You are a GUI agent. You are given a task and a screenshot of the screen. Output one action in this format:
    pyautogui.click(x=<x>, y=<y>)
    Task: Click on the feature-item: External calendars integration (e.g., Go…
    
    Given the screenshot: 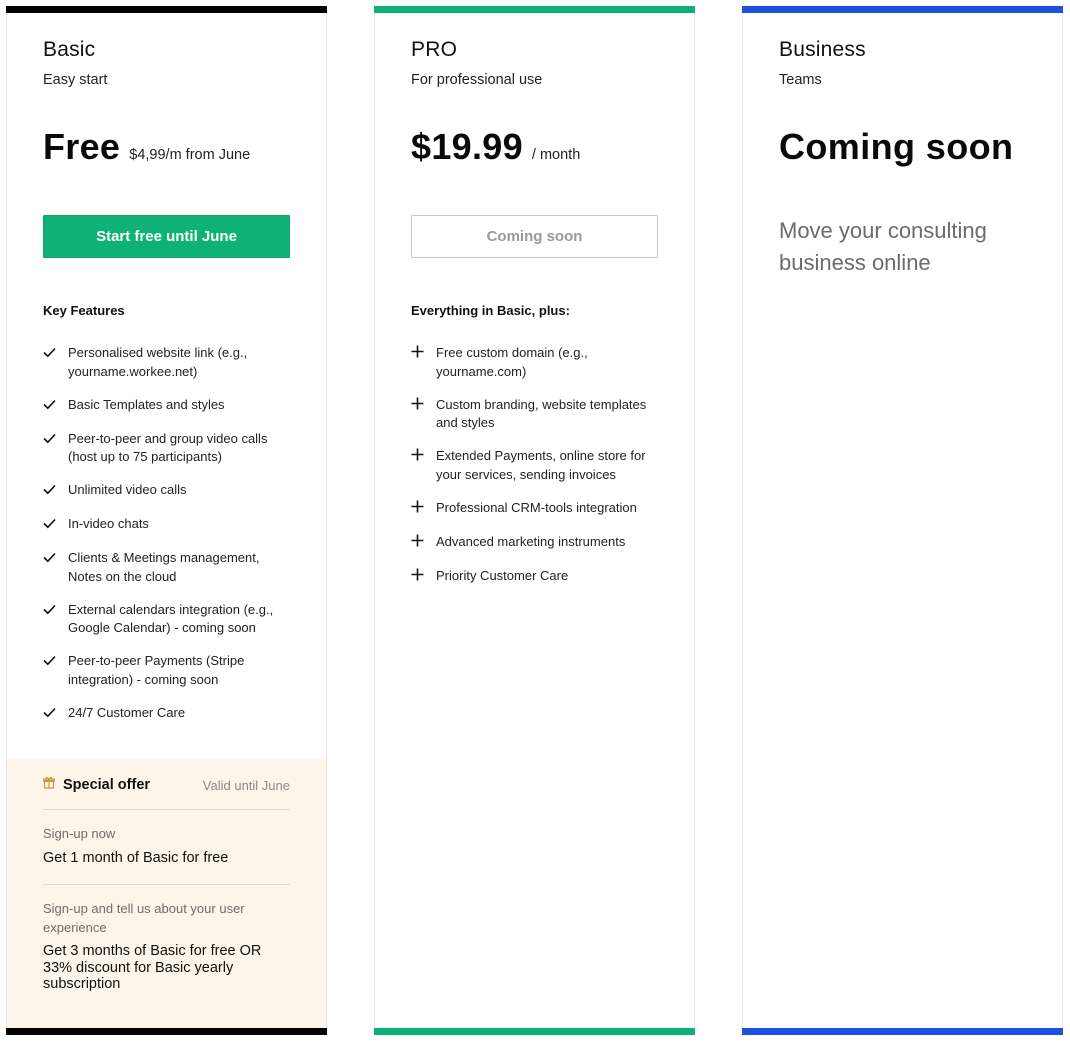 What is the action you would take?
    pyautogui.click(x=168, y=619)
    